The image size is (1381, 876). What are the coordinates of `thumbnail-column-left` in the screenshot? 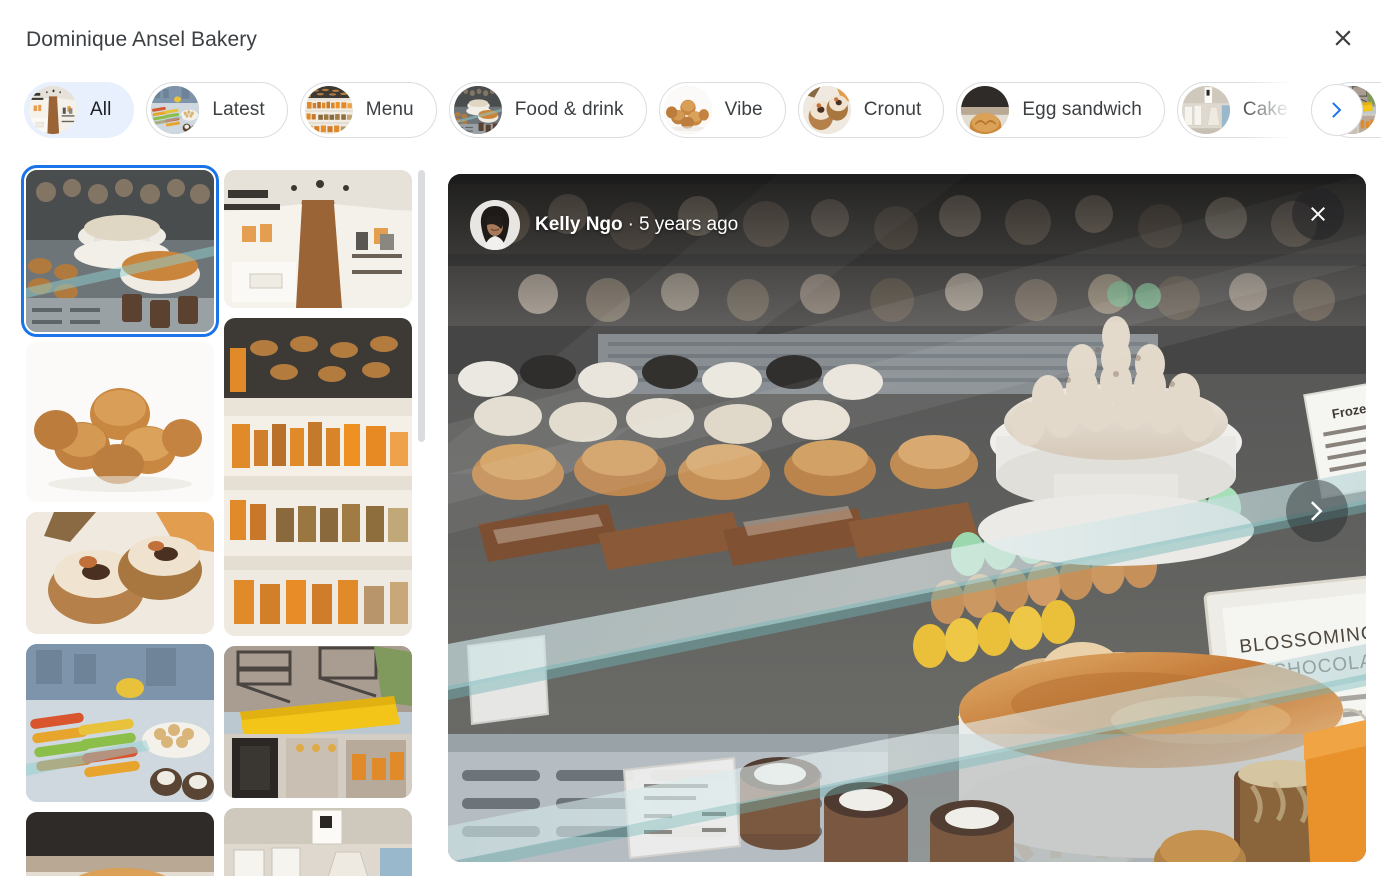 It's located at (120, 520).